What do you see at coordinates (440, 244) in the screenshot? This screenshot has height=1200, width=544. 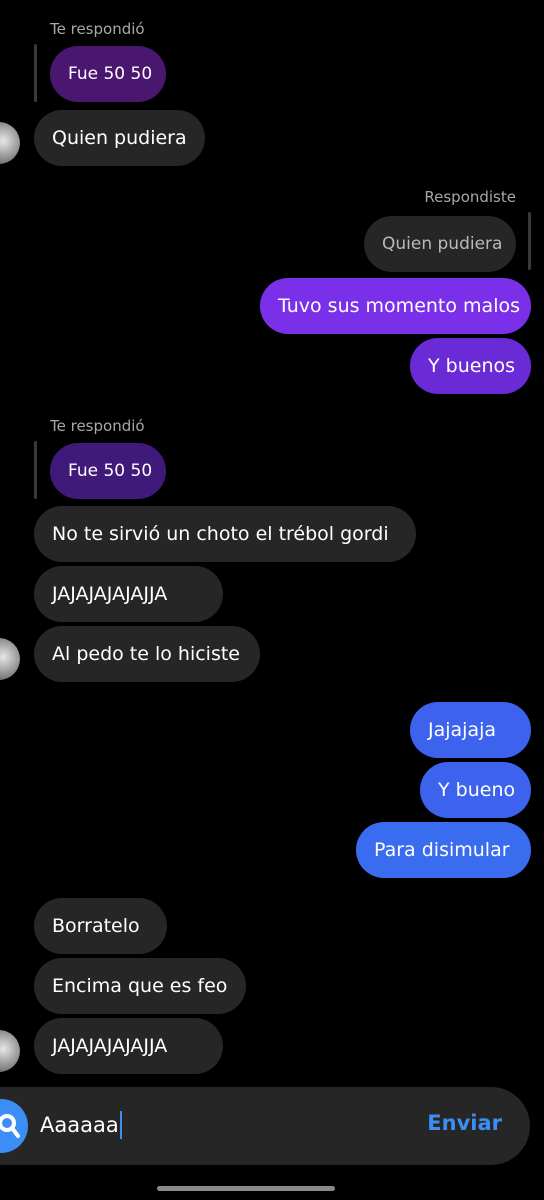 I see `quoted-message: Quien pudiera` at bounding box center [440, 244].